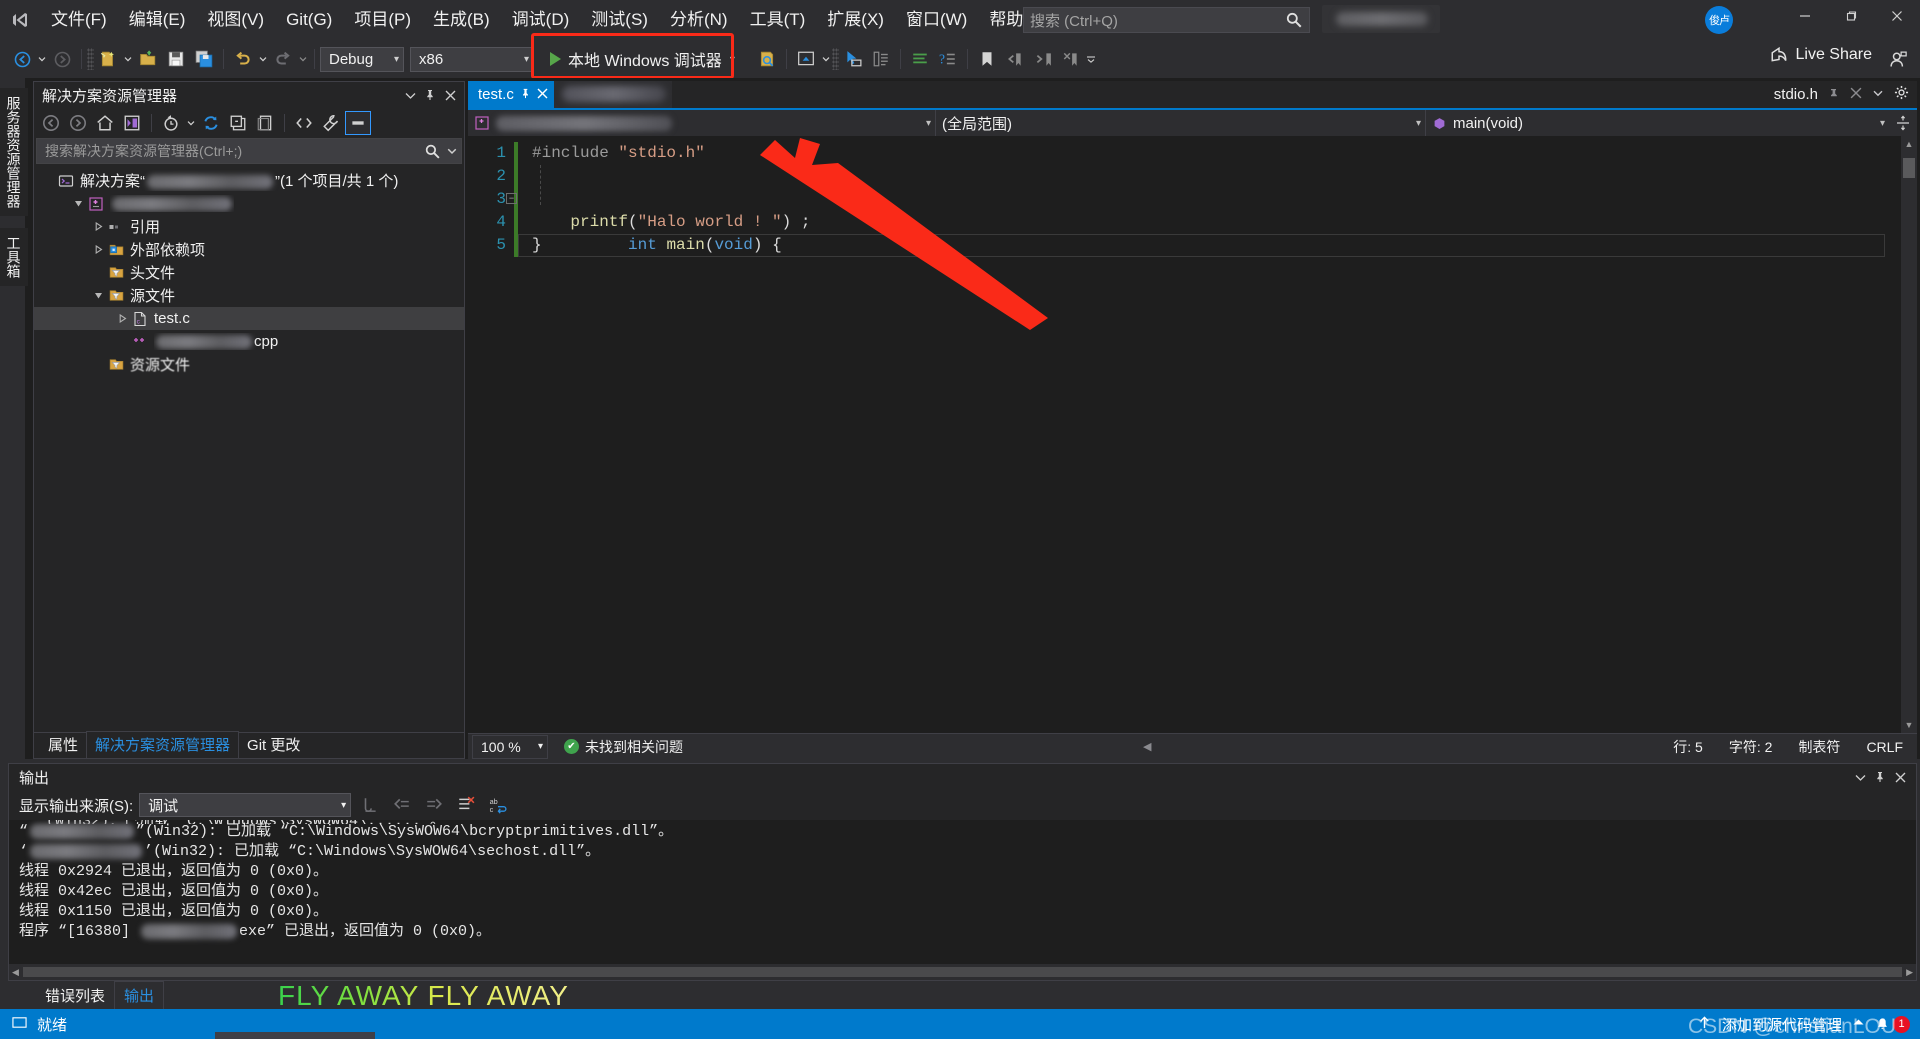 The image size is (1920, 1039). Describe the element at coordinates (1892, 1024) in the screenshot. I see `notifications-bell: 1` at that location.